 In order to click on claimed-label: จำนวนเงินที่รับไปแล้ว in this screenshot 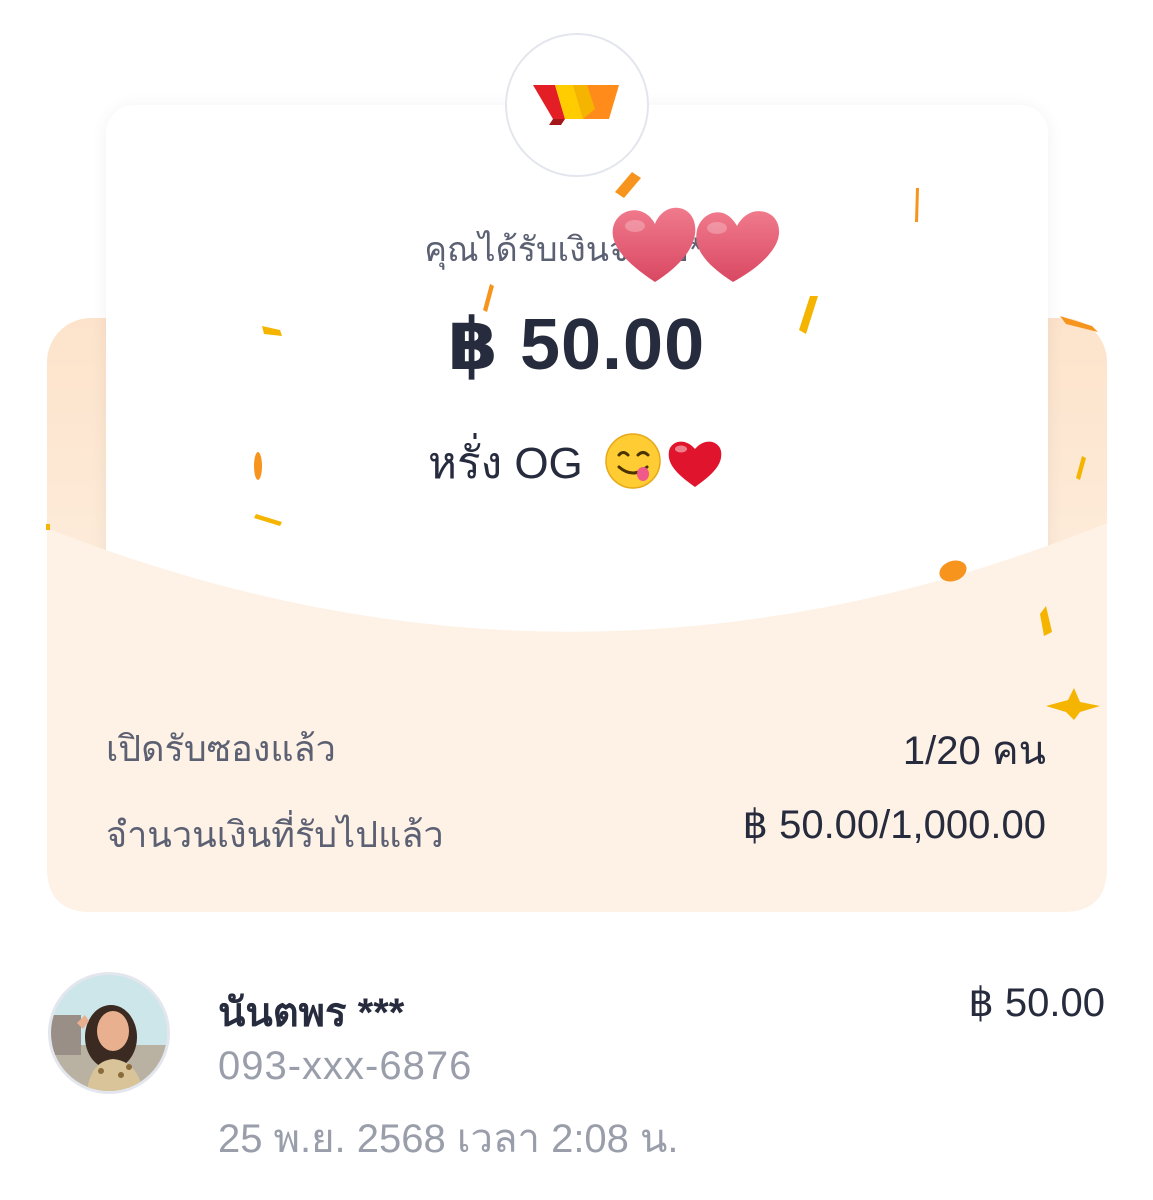, I will do `click(275, 834)`.